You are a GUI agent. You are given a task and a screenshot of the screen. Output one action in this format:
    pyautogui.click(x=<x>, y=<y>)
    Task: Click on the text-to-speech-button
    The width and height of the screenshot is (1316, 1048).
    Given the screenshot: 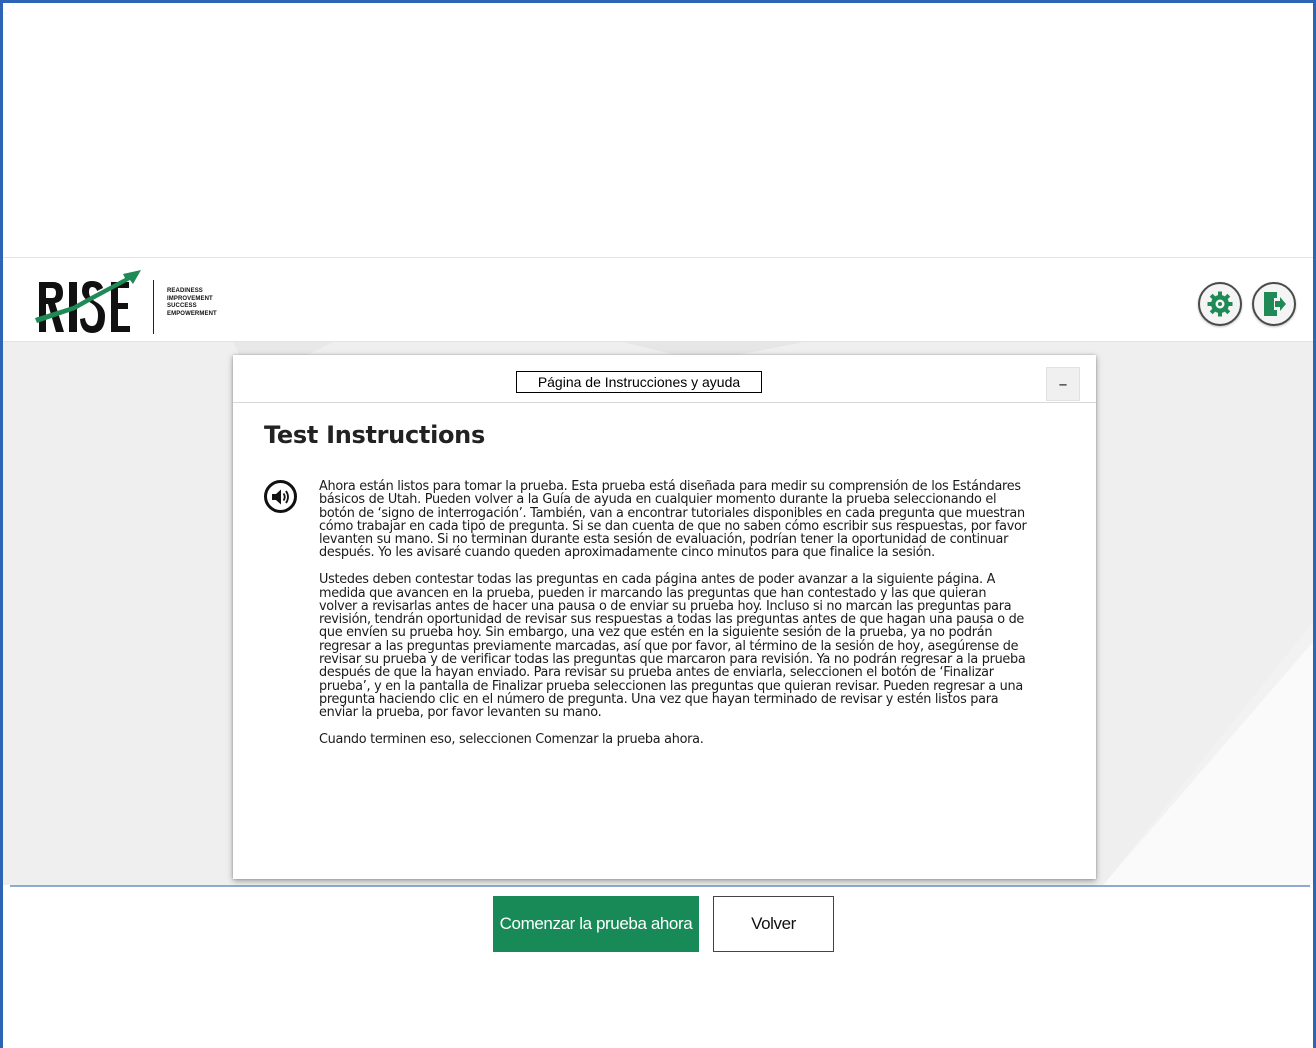 What is the action you would take?
    pyautogui.click(x=280, y=496)
    